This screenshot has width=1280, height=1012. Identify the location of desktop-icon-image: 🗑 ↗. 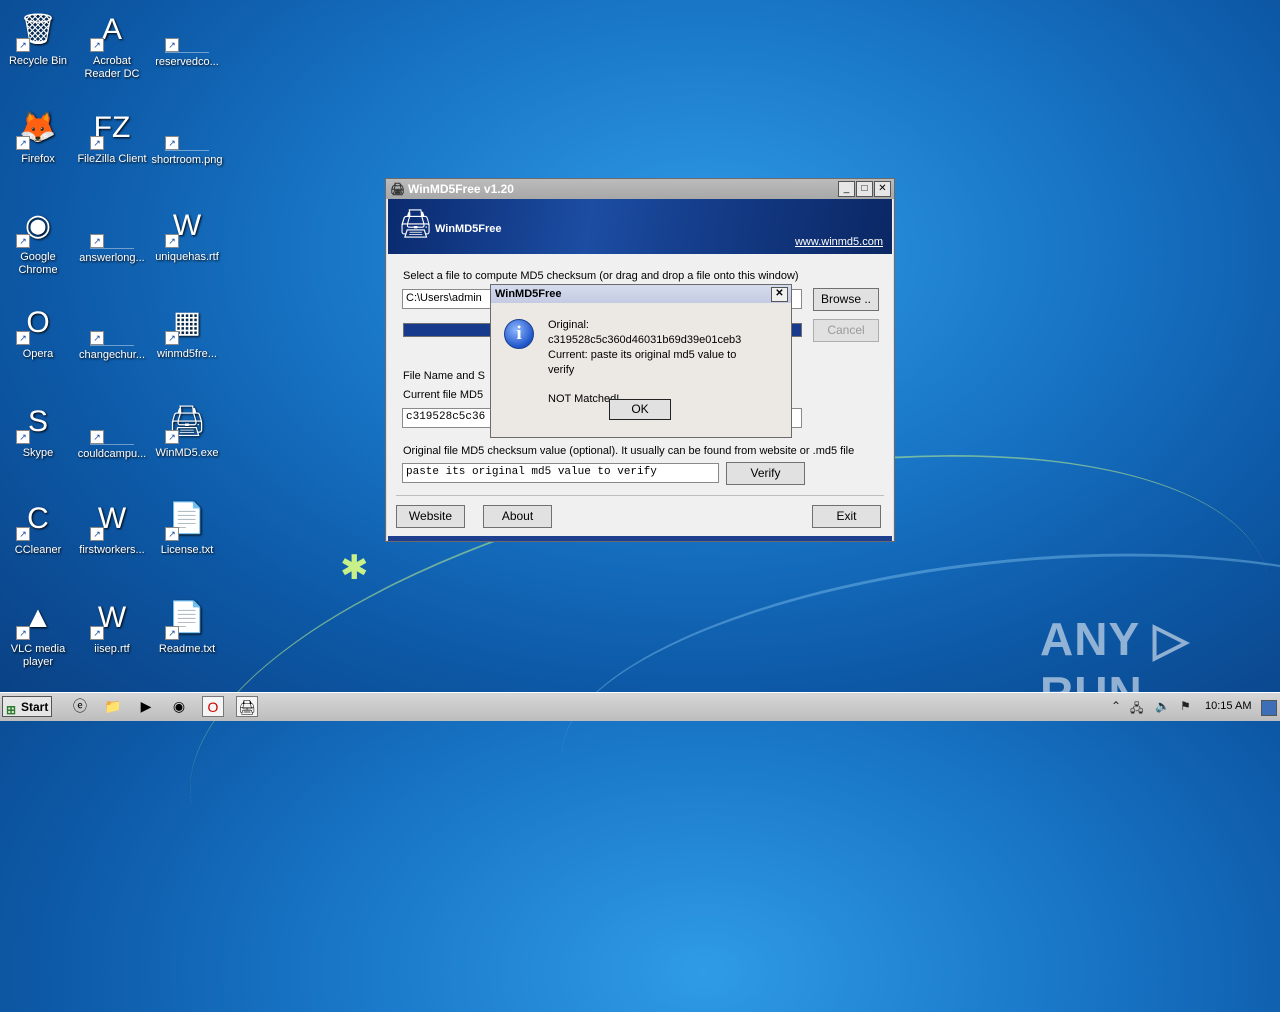
(38, 30).